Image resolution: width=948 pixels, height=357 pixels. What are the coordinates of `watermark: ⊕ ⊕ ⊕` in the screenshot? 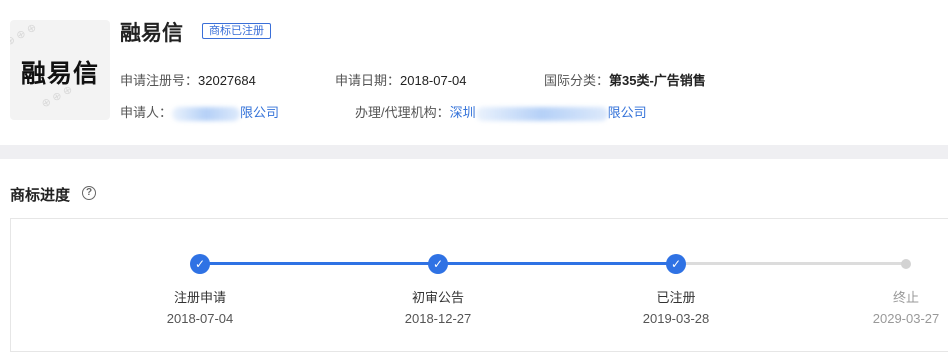 It's located at (24, 35).